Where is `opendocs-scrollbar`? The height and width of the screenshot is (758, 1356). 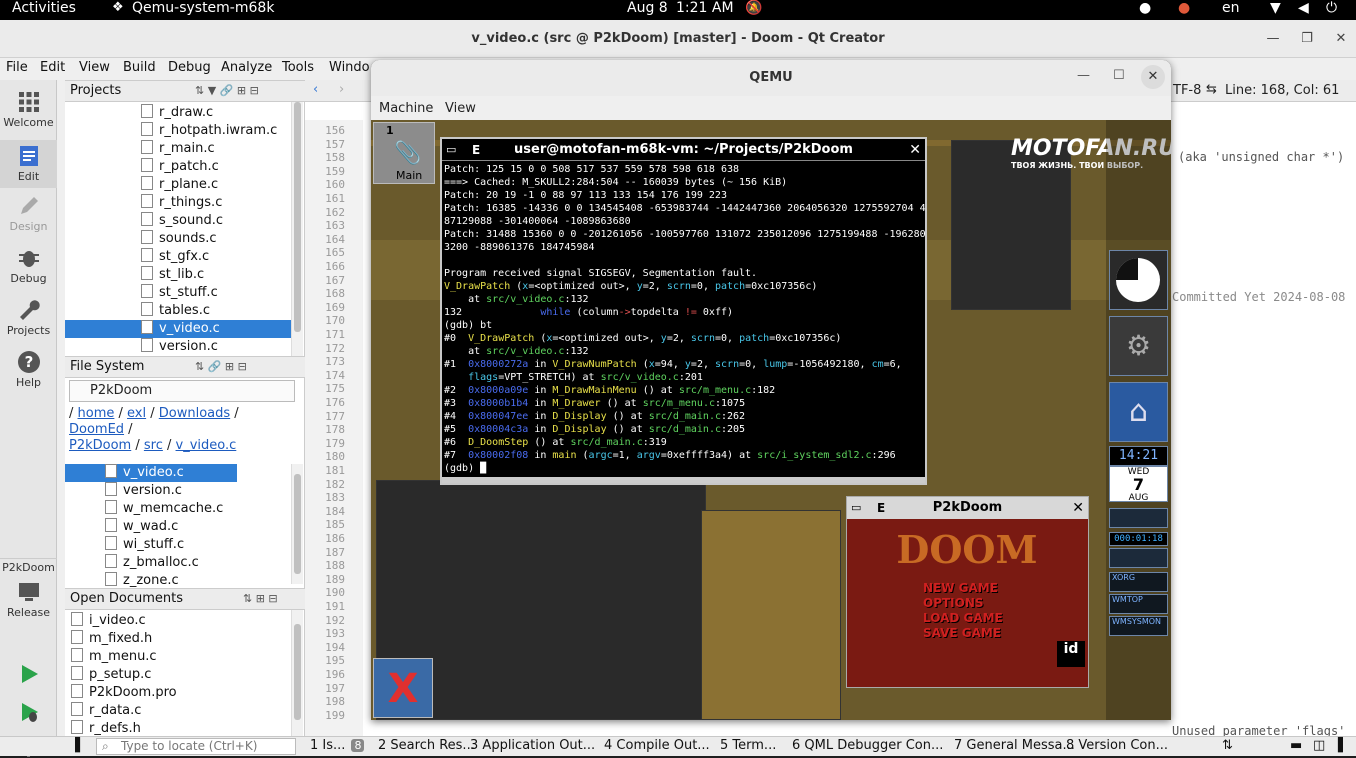 opendocs-scrollbar is located at coordinates (297, 673).